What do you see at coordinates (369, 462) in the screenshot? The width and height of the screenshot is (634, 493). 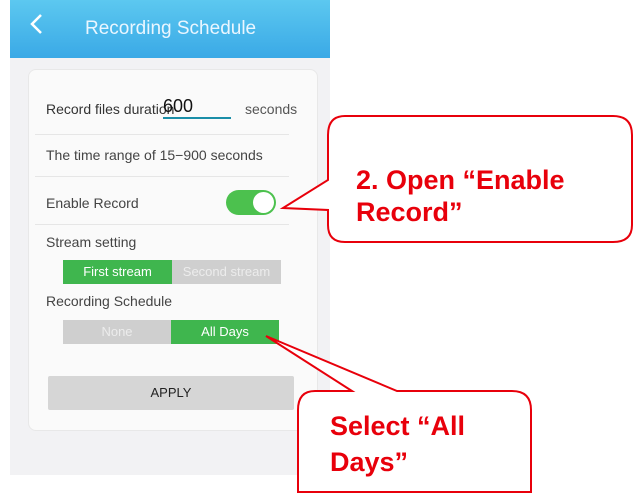 I see `callout-days-line2: Days”` at bounding box center [369, 462].